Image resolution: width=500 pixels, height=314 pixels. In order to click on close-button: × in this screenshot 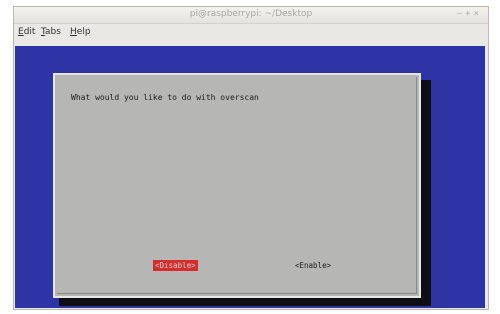, I will do `click(478, 14)`.